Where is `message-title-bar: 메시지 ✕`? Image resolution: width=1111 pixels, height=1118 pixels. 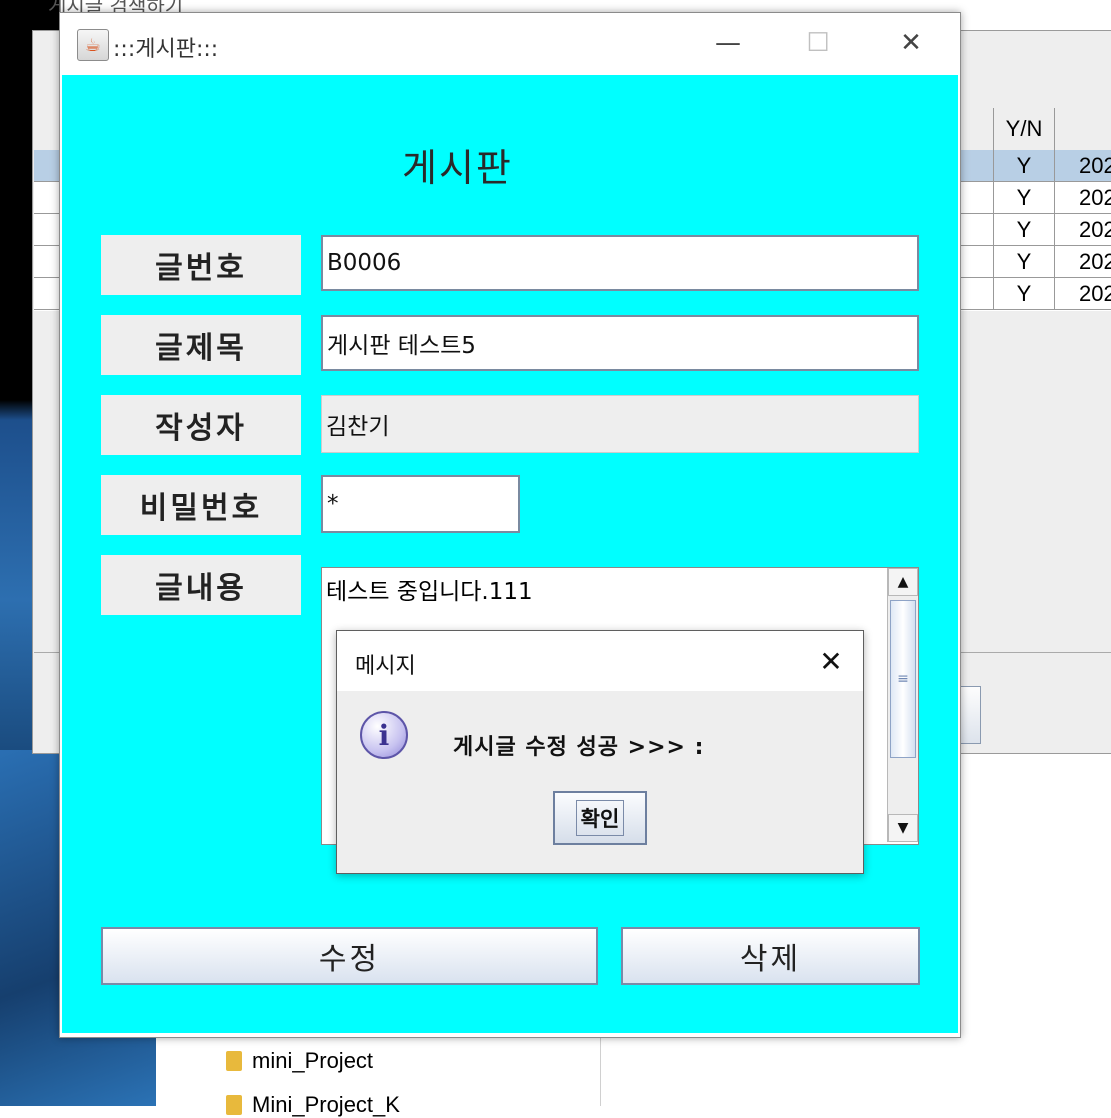 message-title-bar: 메시지 ✕ is located at coordinates (600, 661).